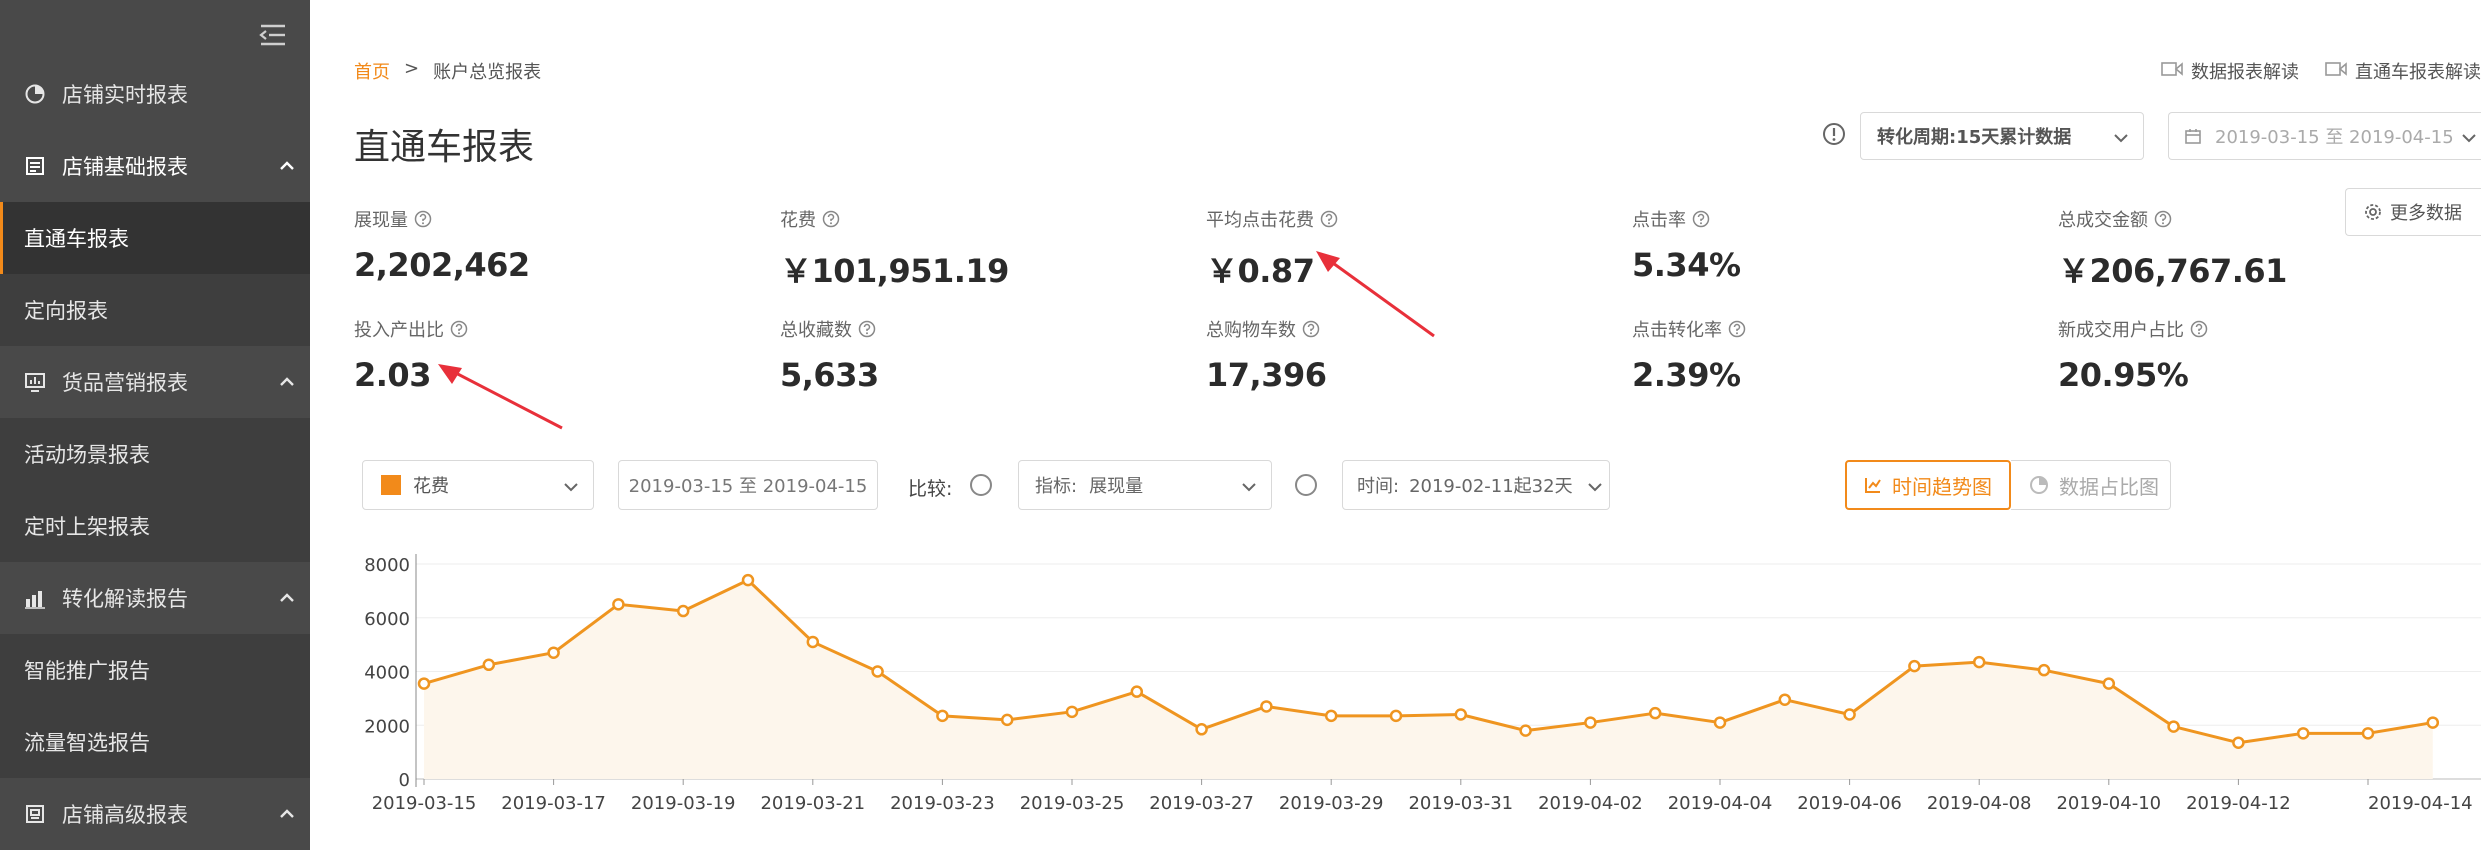  What do you see at coordinates (1260, 271) in the screenshot?
I see `metric-value: ￥0.87` at bounding box center [1260, 271].